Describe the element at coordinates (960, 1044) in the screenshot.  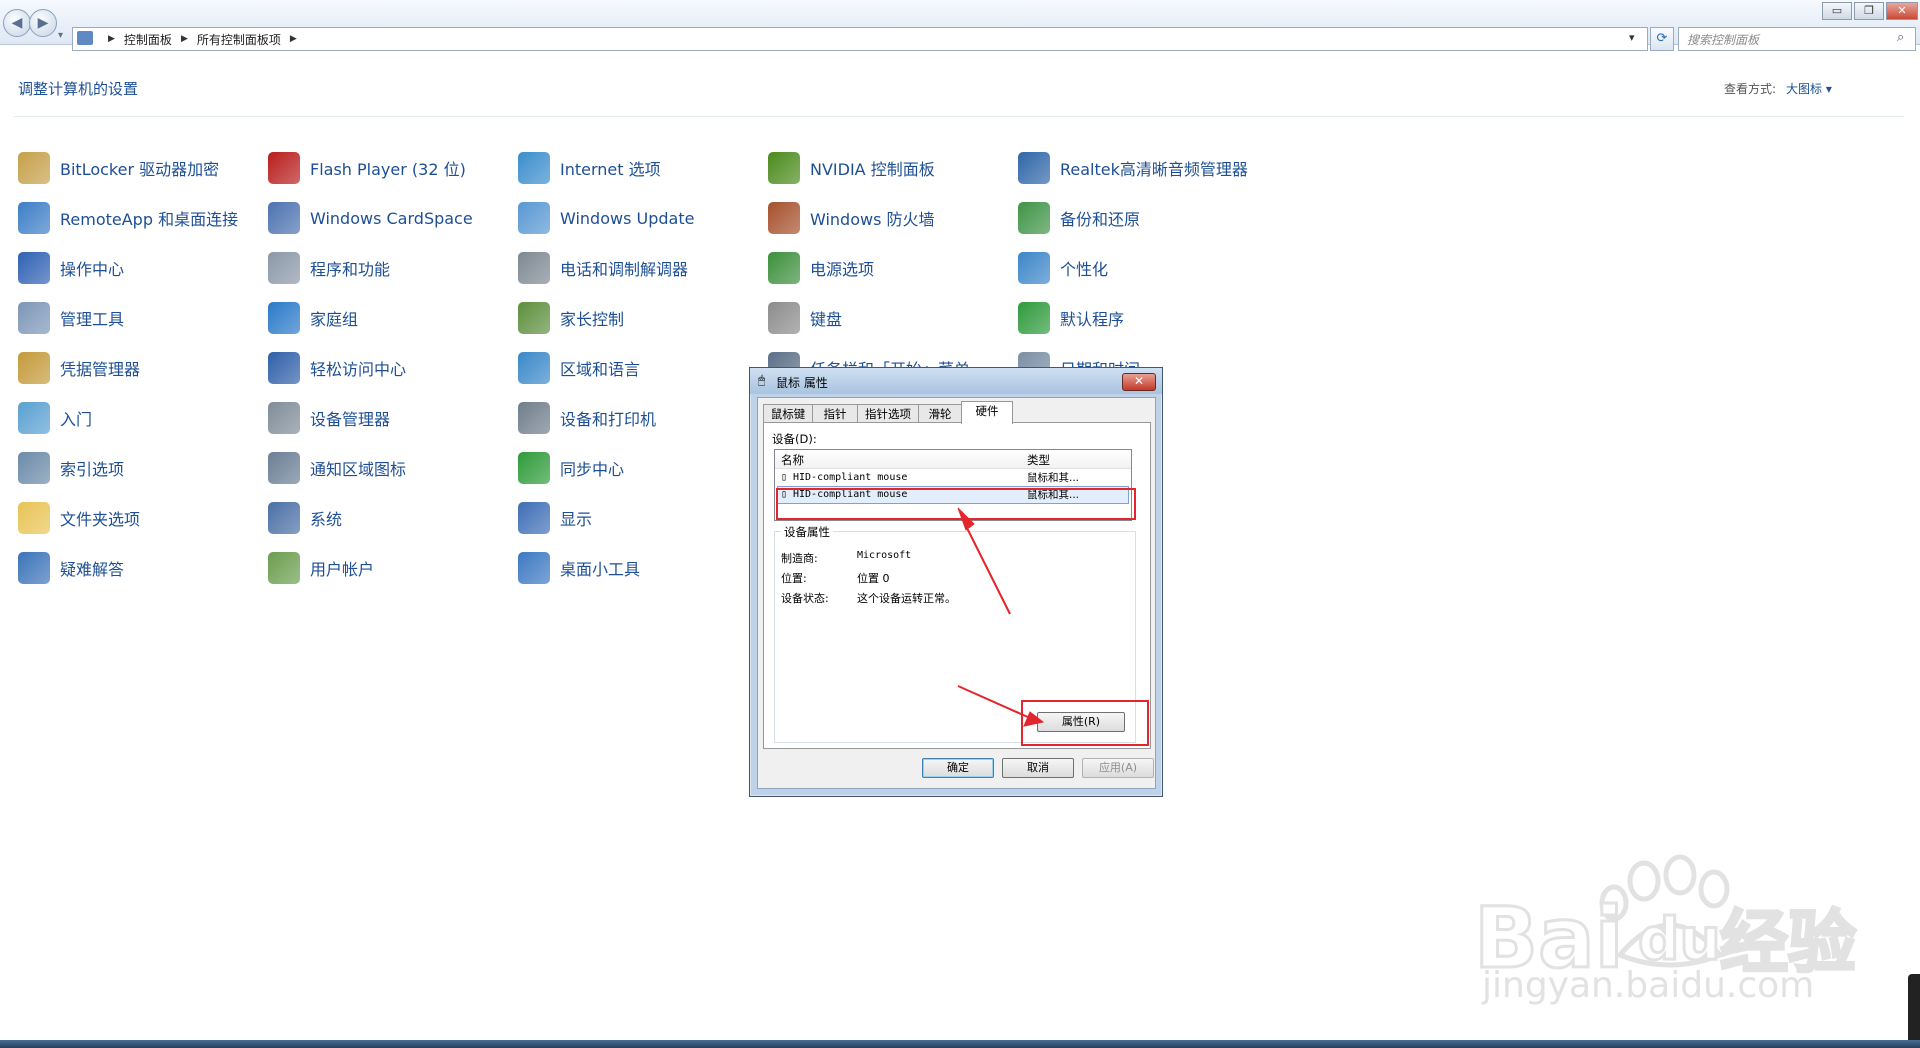
I see `taskbar` at that location.